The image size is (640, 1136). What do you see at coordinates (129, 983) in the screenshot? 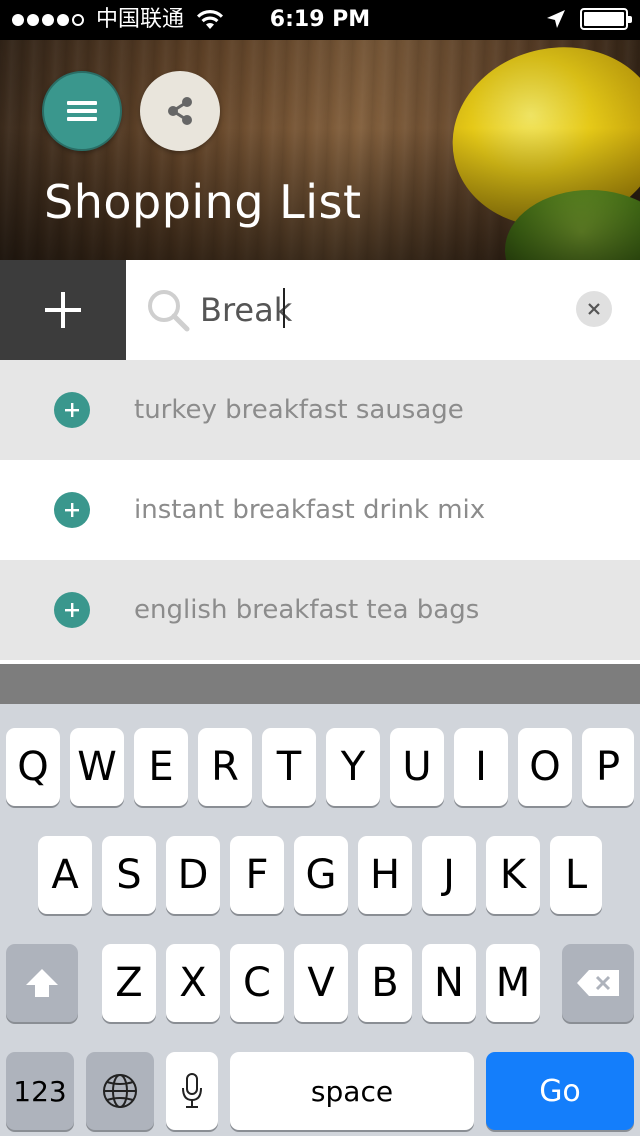
I see `key-z: Z` at bounding box center [129, 983].